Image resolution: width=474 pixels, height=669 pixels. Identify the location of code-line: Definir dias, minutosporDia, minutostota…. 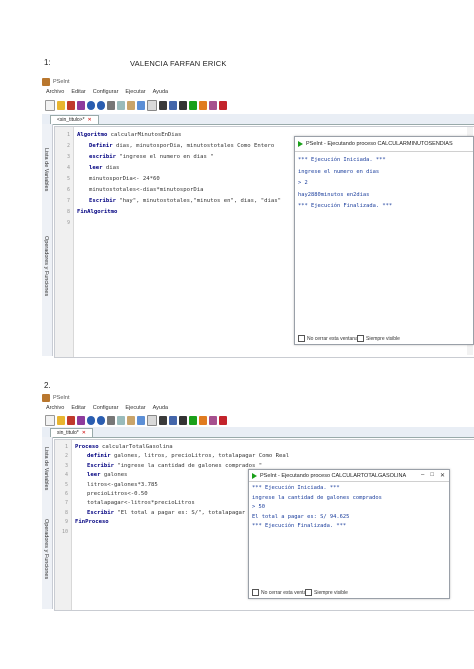
(181, 146).